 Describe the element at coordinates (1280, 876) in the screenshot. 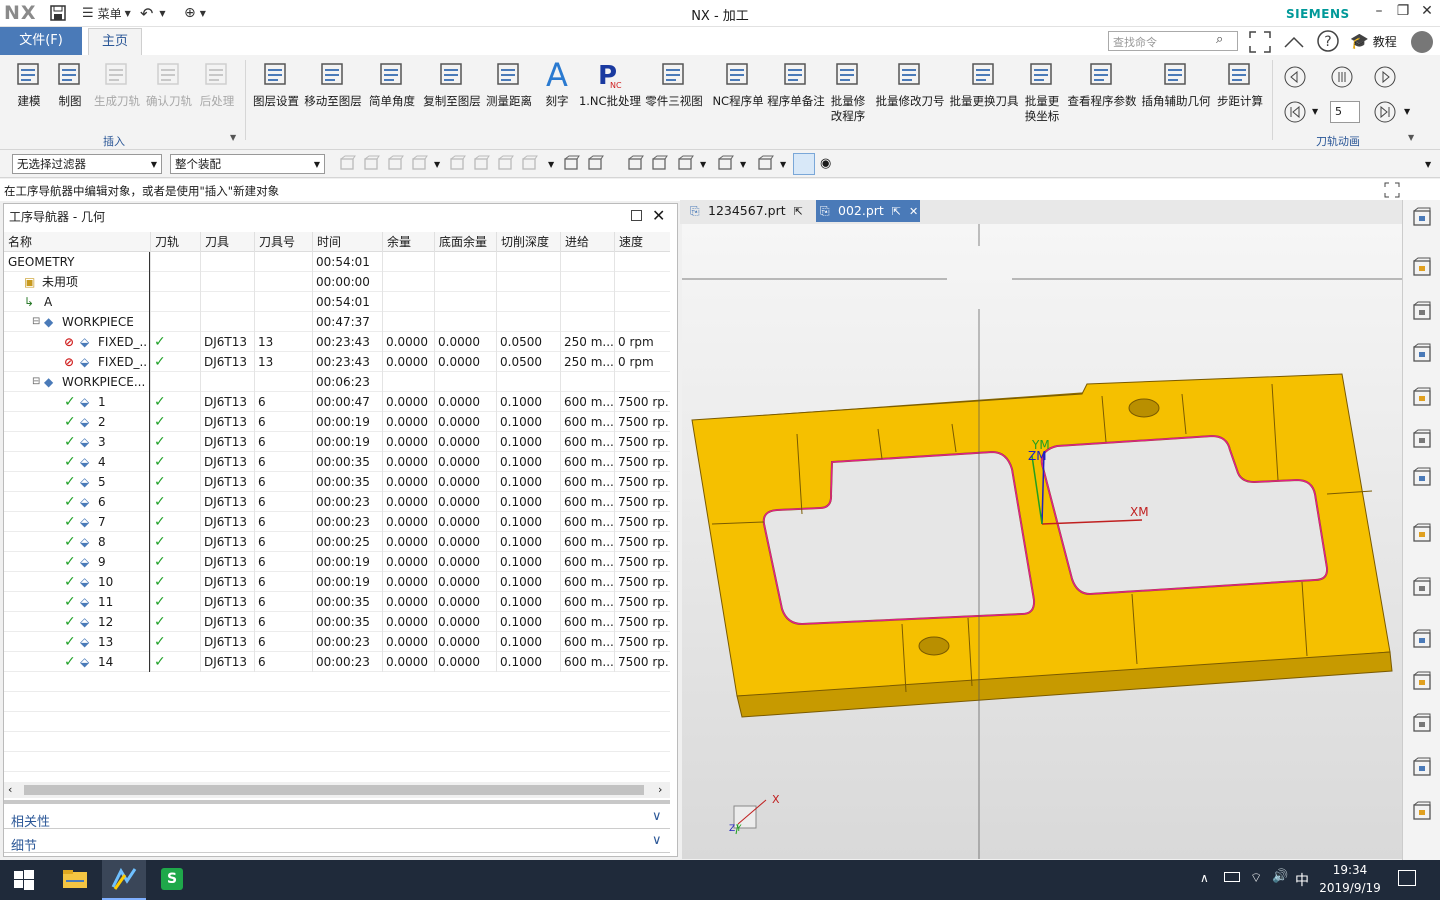

I see `volume-icon: 🔊` at that location.